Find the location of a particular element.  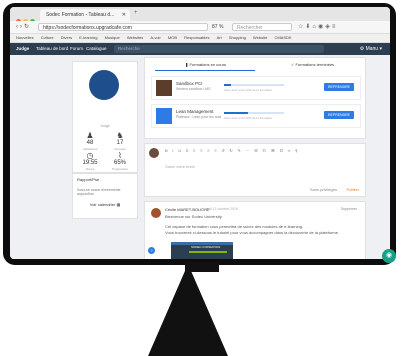

nav-catalogue: Catalogue is located at coordinates (96, 49).